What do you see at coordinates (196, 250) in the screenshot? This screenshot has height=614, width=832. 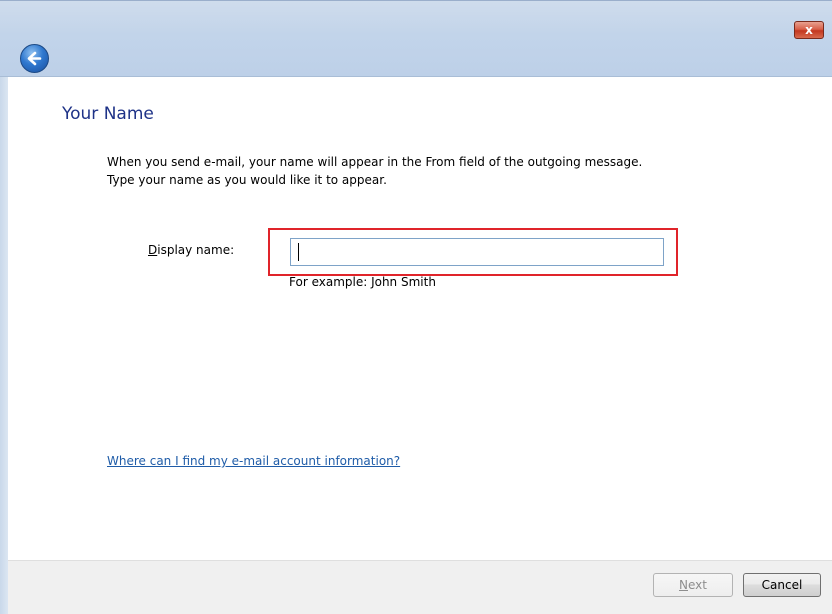 I see `display-name-label-text: isplay name:` at bounding box center [196, 250].